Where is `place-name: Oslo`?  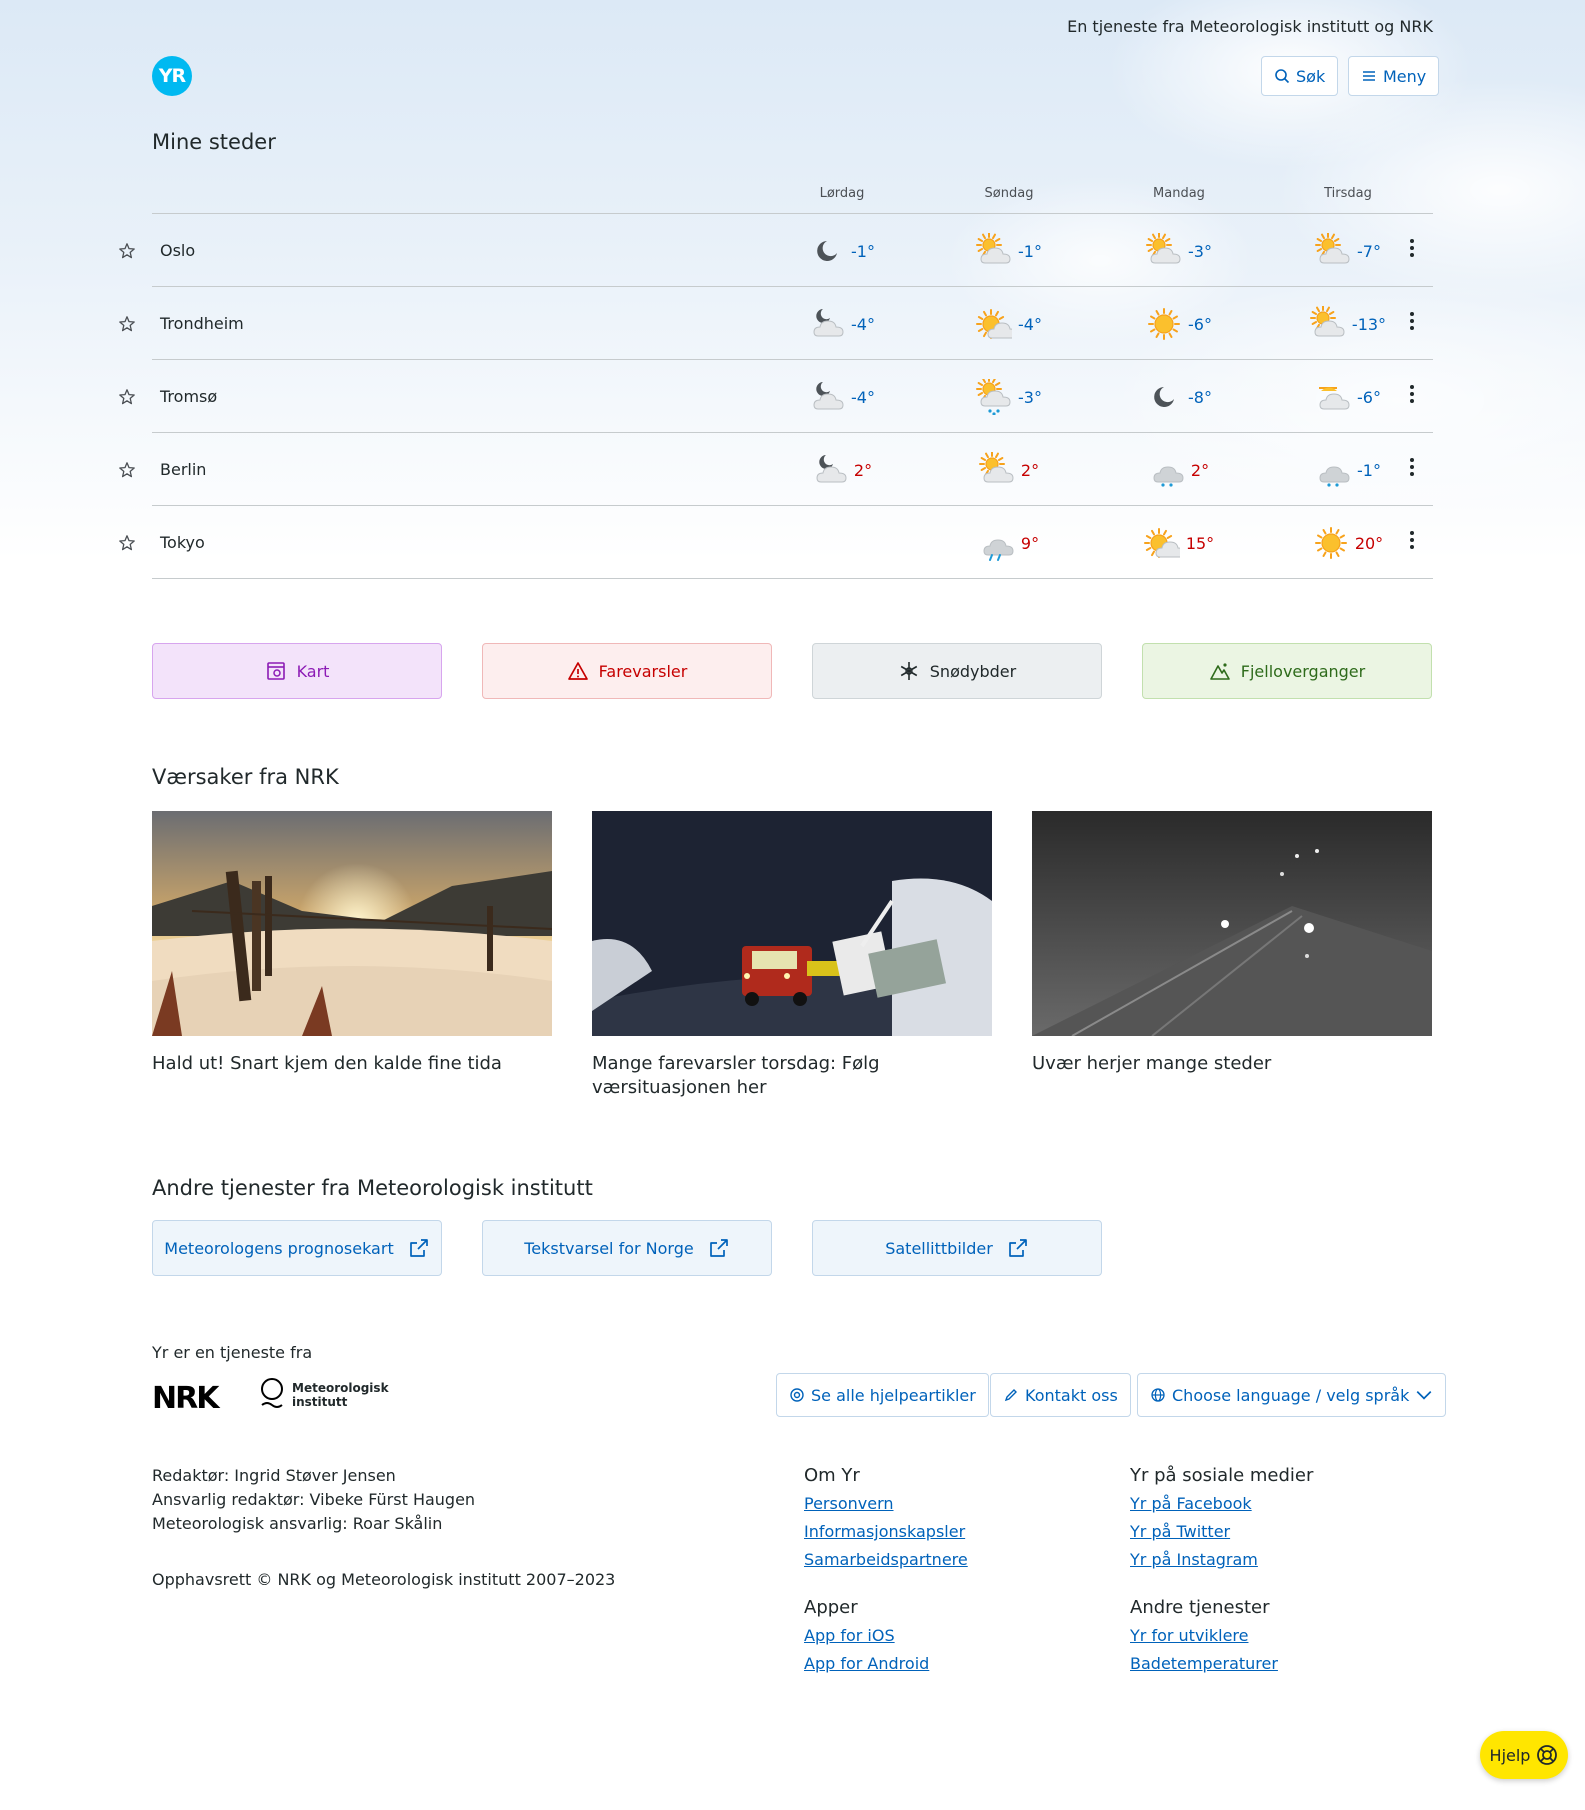 place-name: Oslo is located at coordinates (177, 250).